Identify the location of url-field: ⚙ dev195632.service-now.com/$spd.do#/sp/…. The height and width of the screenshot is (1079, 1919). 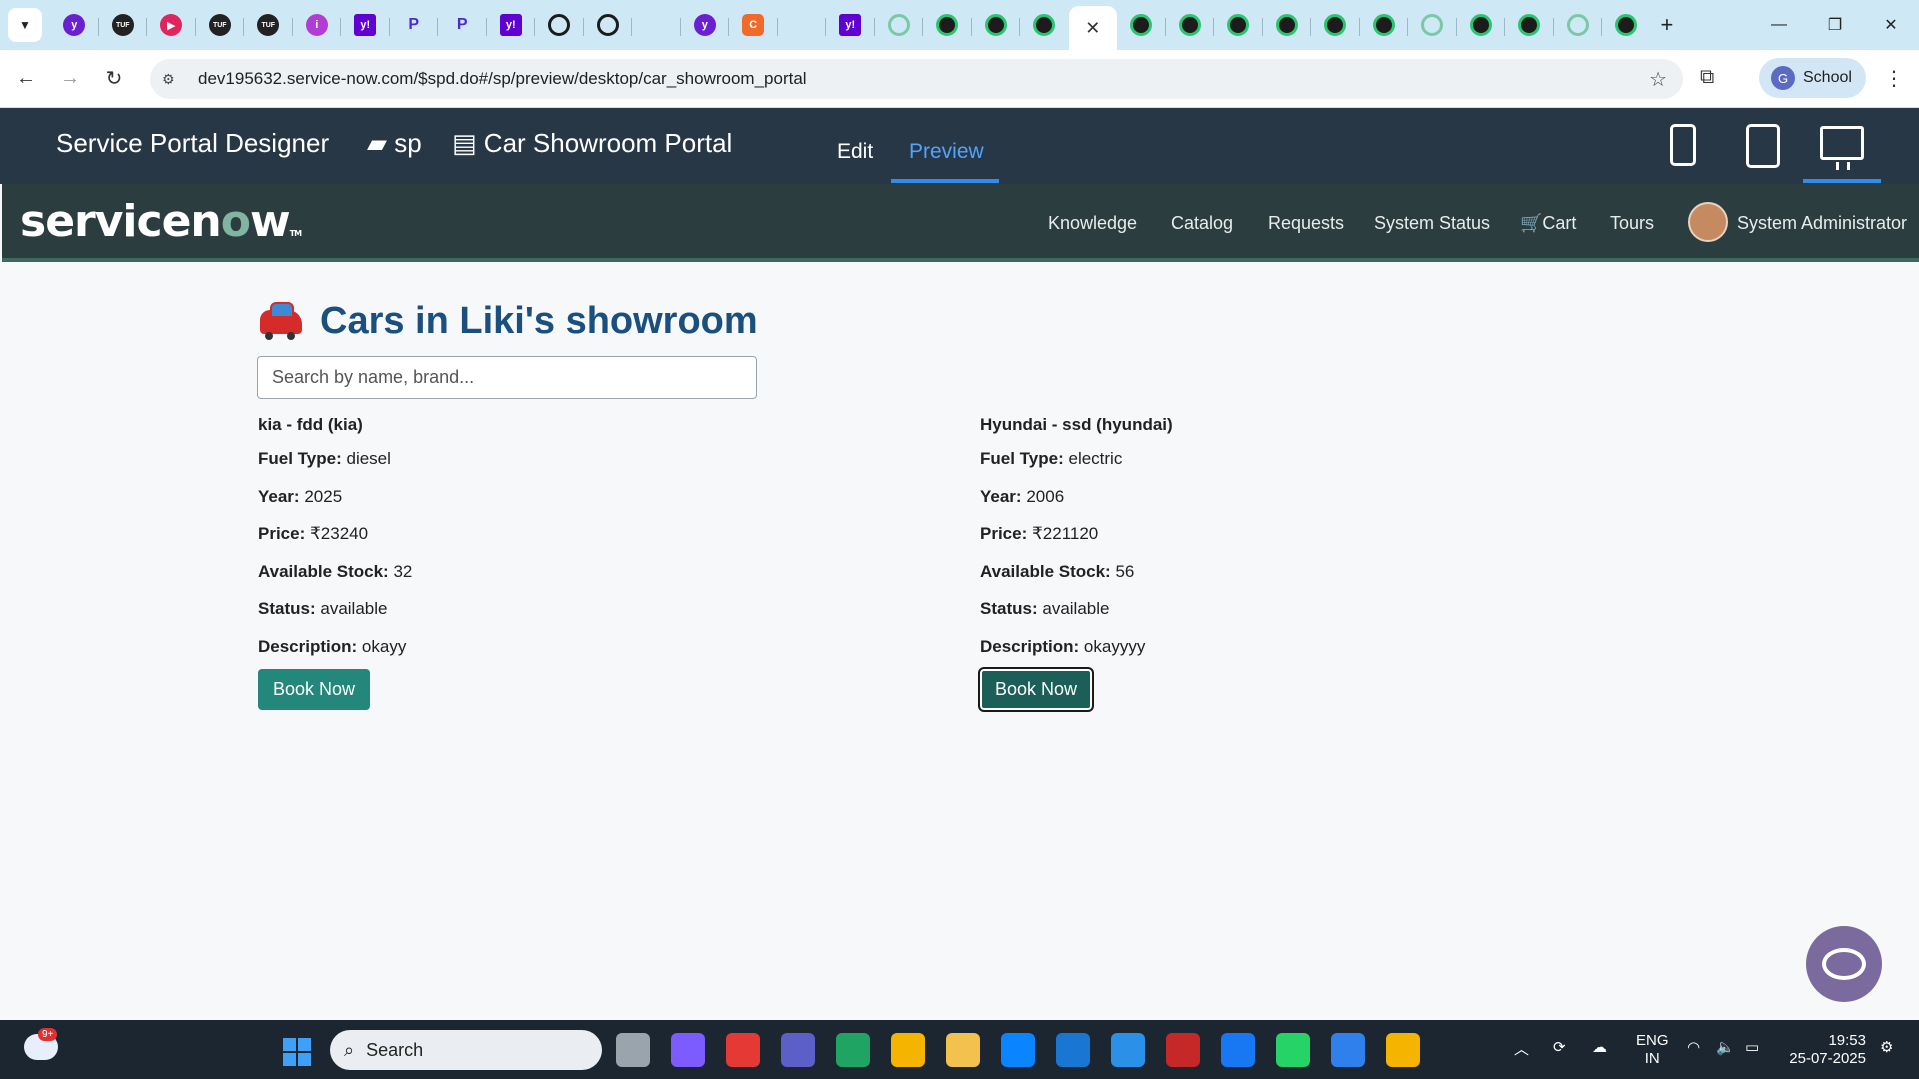
(916, 79).